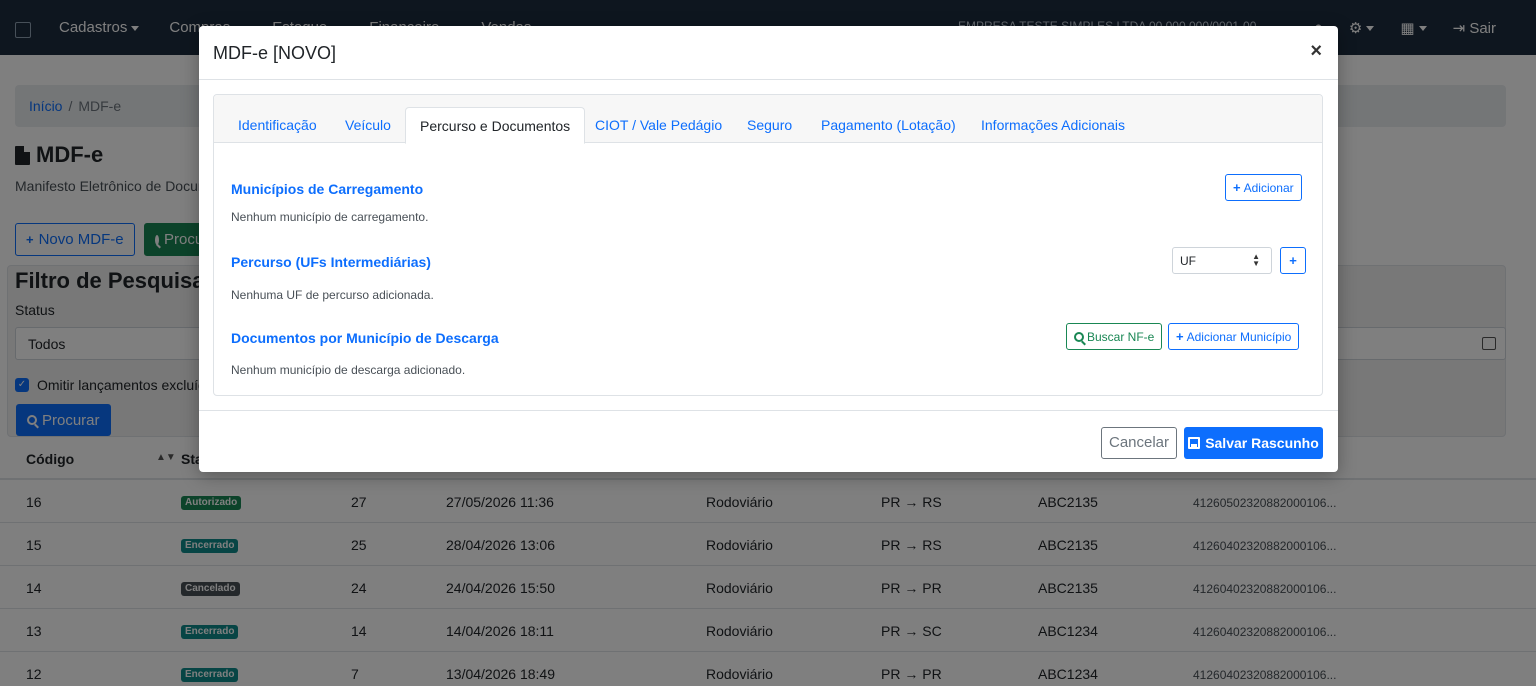  Describe the element at coordinates (1114, 336) in the screenshot. I see `buscar-nfe-button: Buscar NF-e` at that location.